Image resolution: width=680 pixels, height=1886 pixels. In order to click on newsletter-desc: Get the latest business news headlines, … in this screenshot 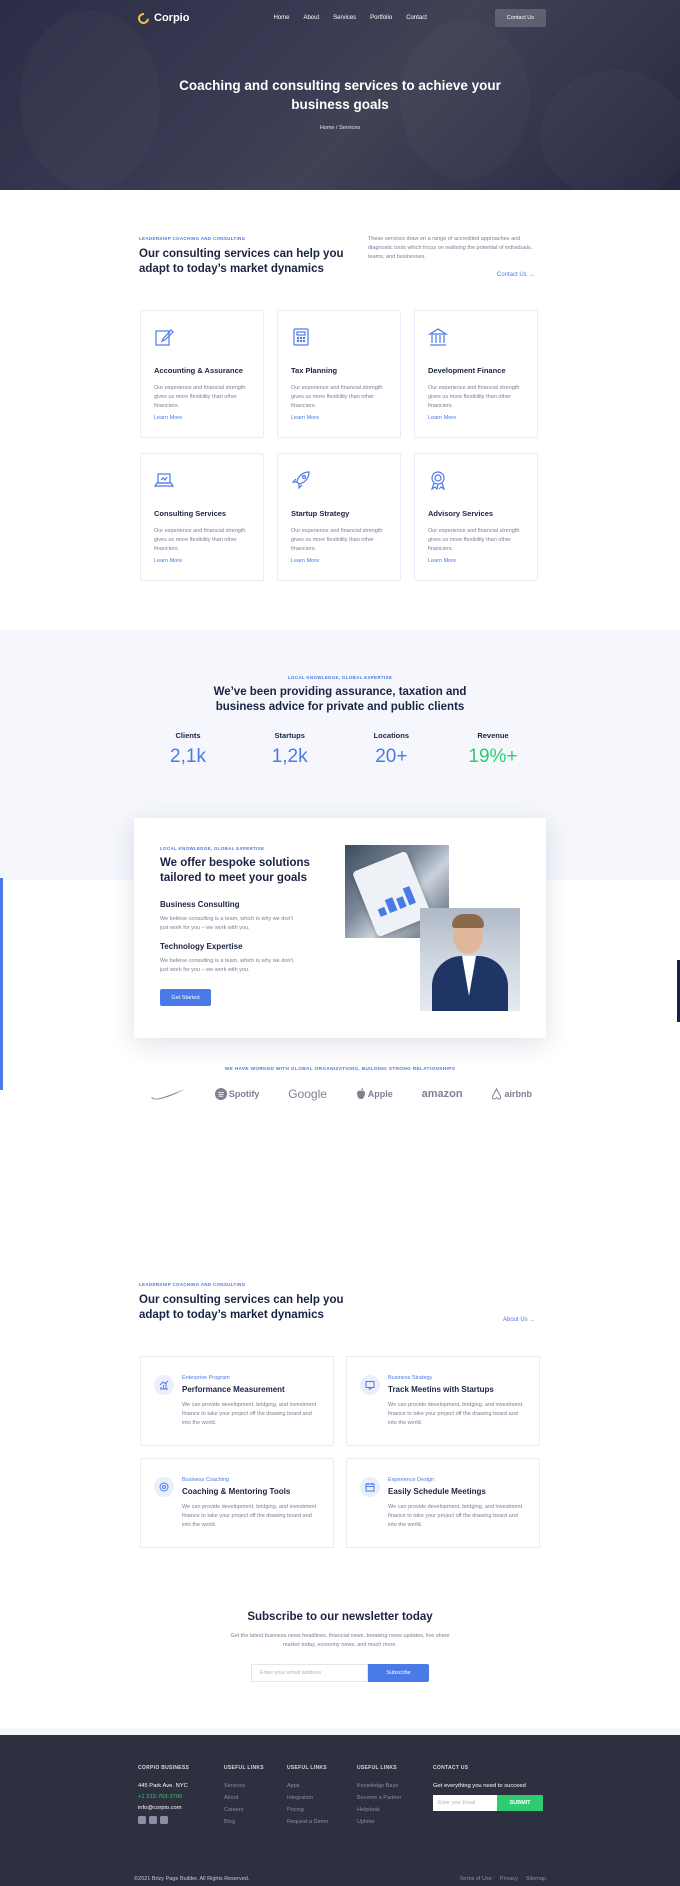, I will do `click(340, 1640)`.